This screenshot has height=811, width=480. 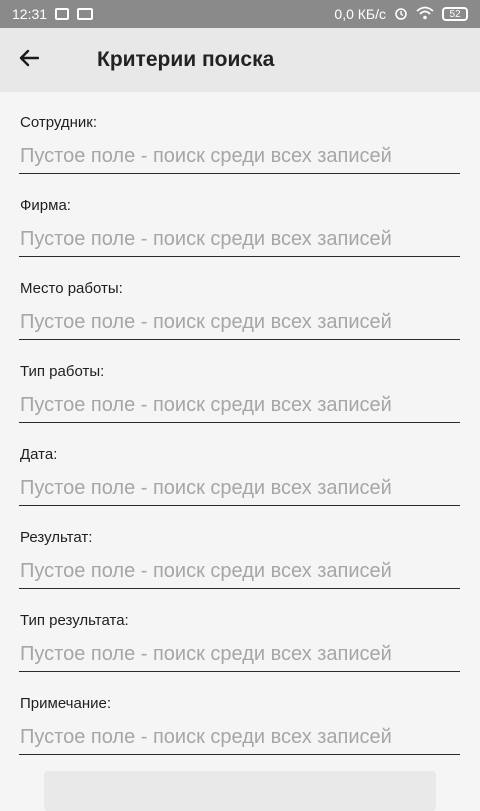 What do you see at coordinates (425, 14) in the screenshot?
I see `wifi-icon` at bounding box center [425, 14].